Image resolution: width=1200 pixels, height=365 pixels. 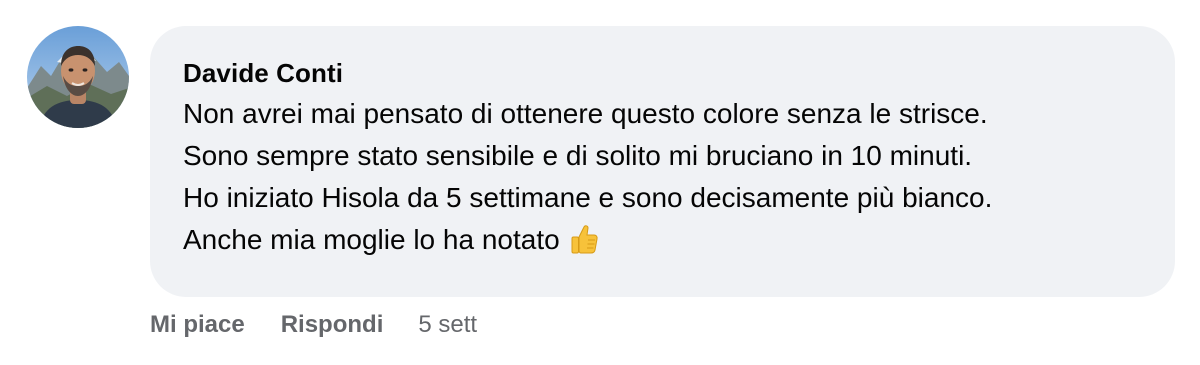 What do you see at coordinates (447, 325) in the screenshot?
I see `comment-timestamp: 5 sett` at bounding box center [447, 325].